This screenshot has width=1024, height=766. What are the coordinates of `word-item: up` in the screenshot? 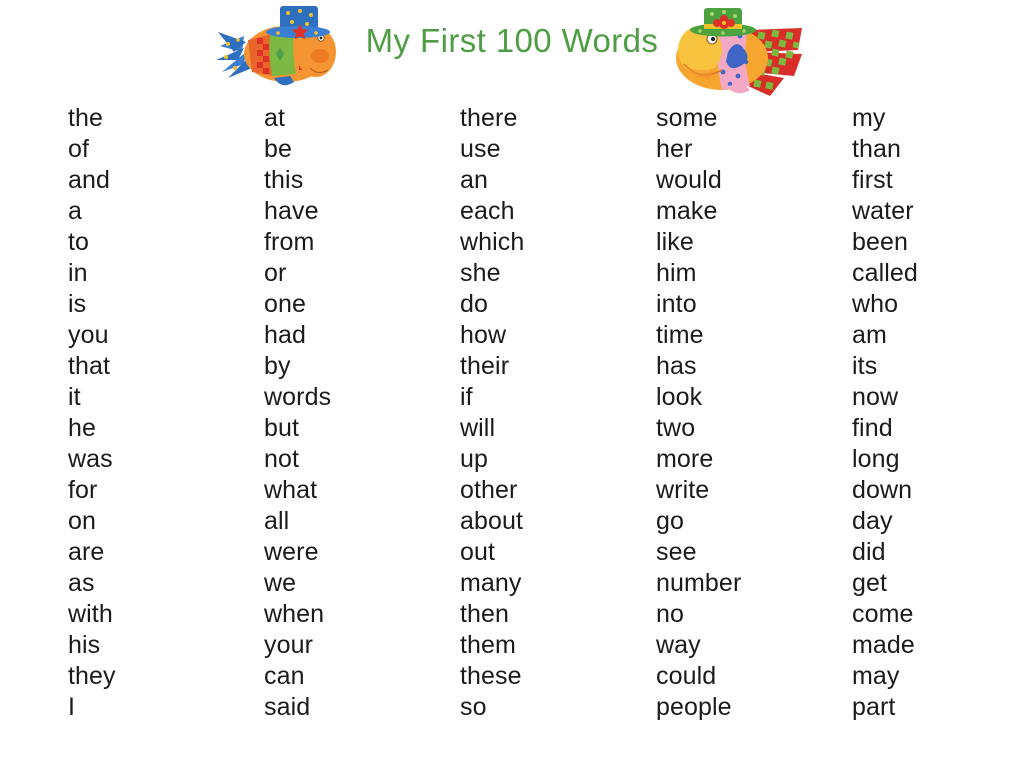 It's located at (474, 459).